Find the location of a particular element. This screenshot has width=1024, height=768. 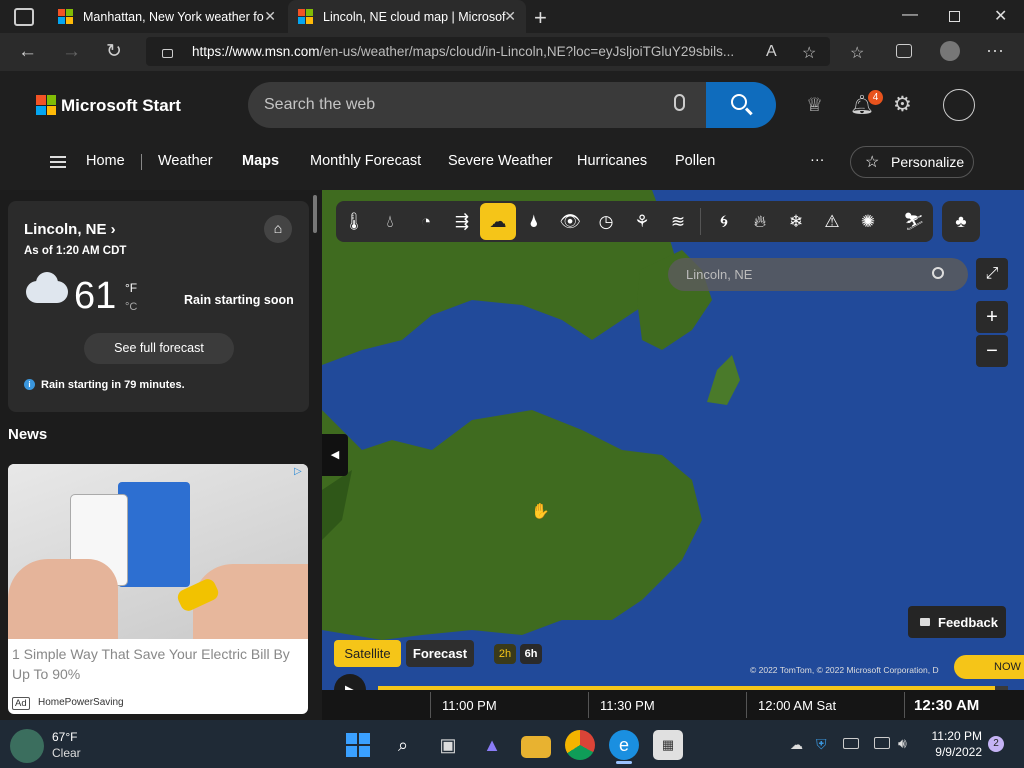

start-icon is located at coordinates (358, 745).